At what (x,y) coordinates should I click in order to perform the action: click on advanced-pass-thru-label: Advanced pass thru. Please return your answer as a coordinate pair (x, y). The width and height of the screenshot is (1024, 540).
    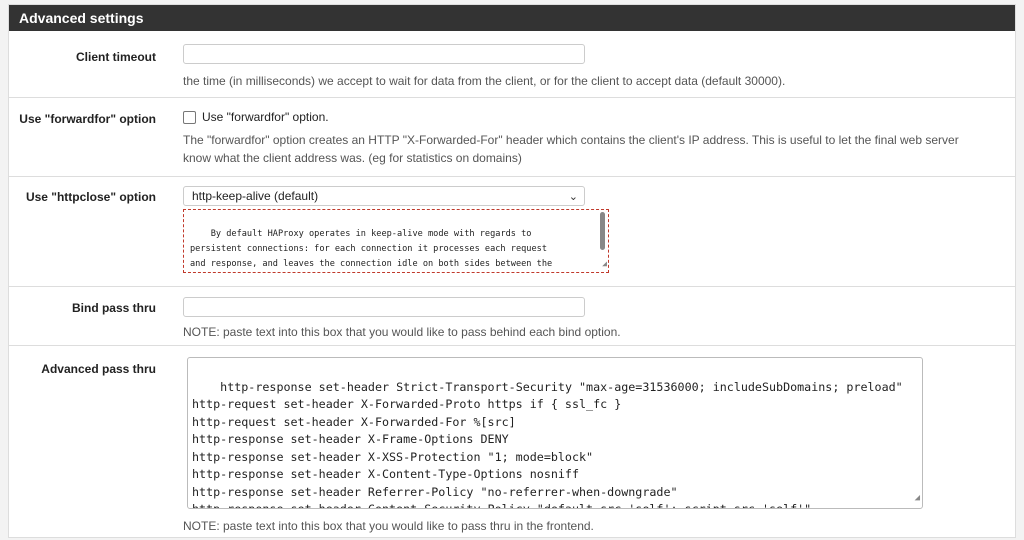
    Looking at the image, I should click on (98, 369).